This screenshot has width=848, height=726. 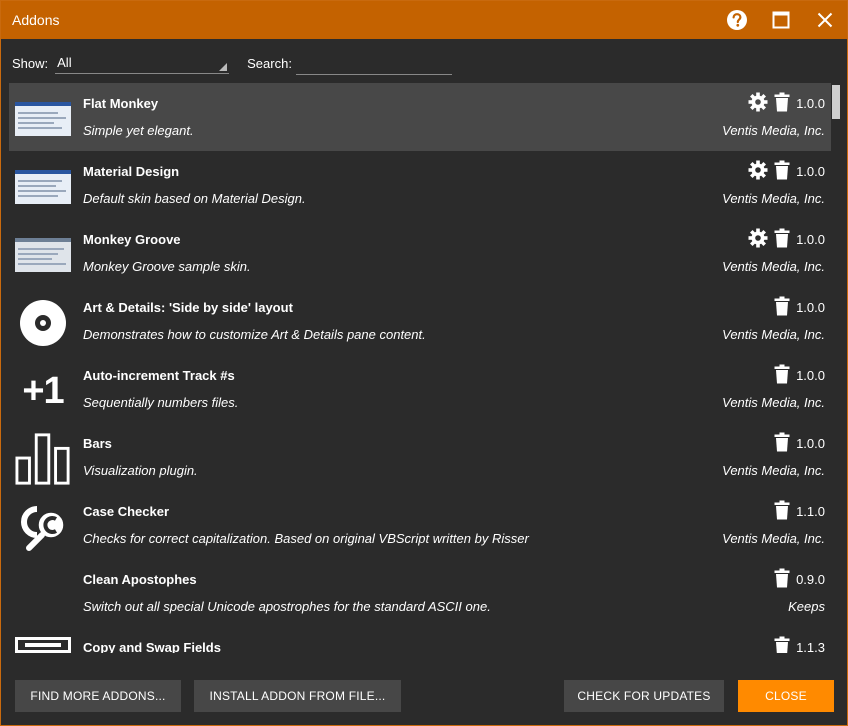 I want to click on help-button, so click(x=737, y=20).